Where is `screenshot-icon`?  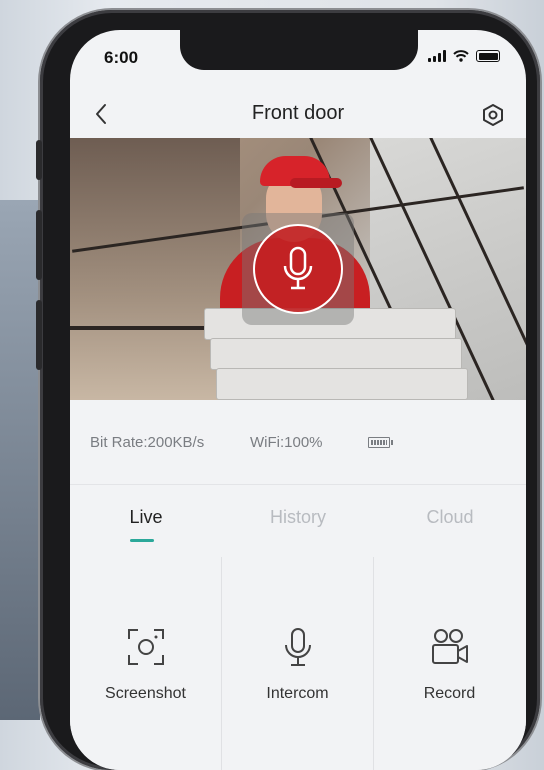 screenshot-icon is located at coordinates (145, 647).